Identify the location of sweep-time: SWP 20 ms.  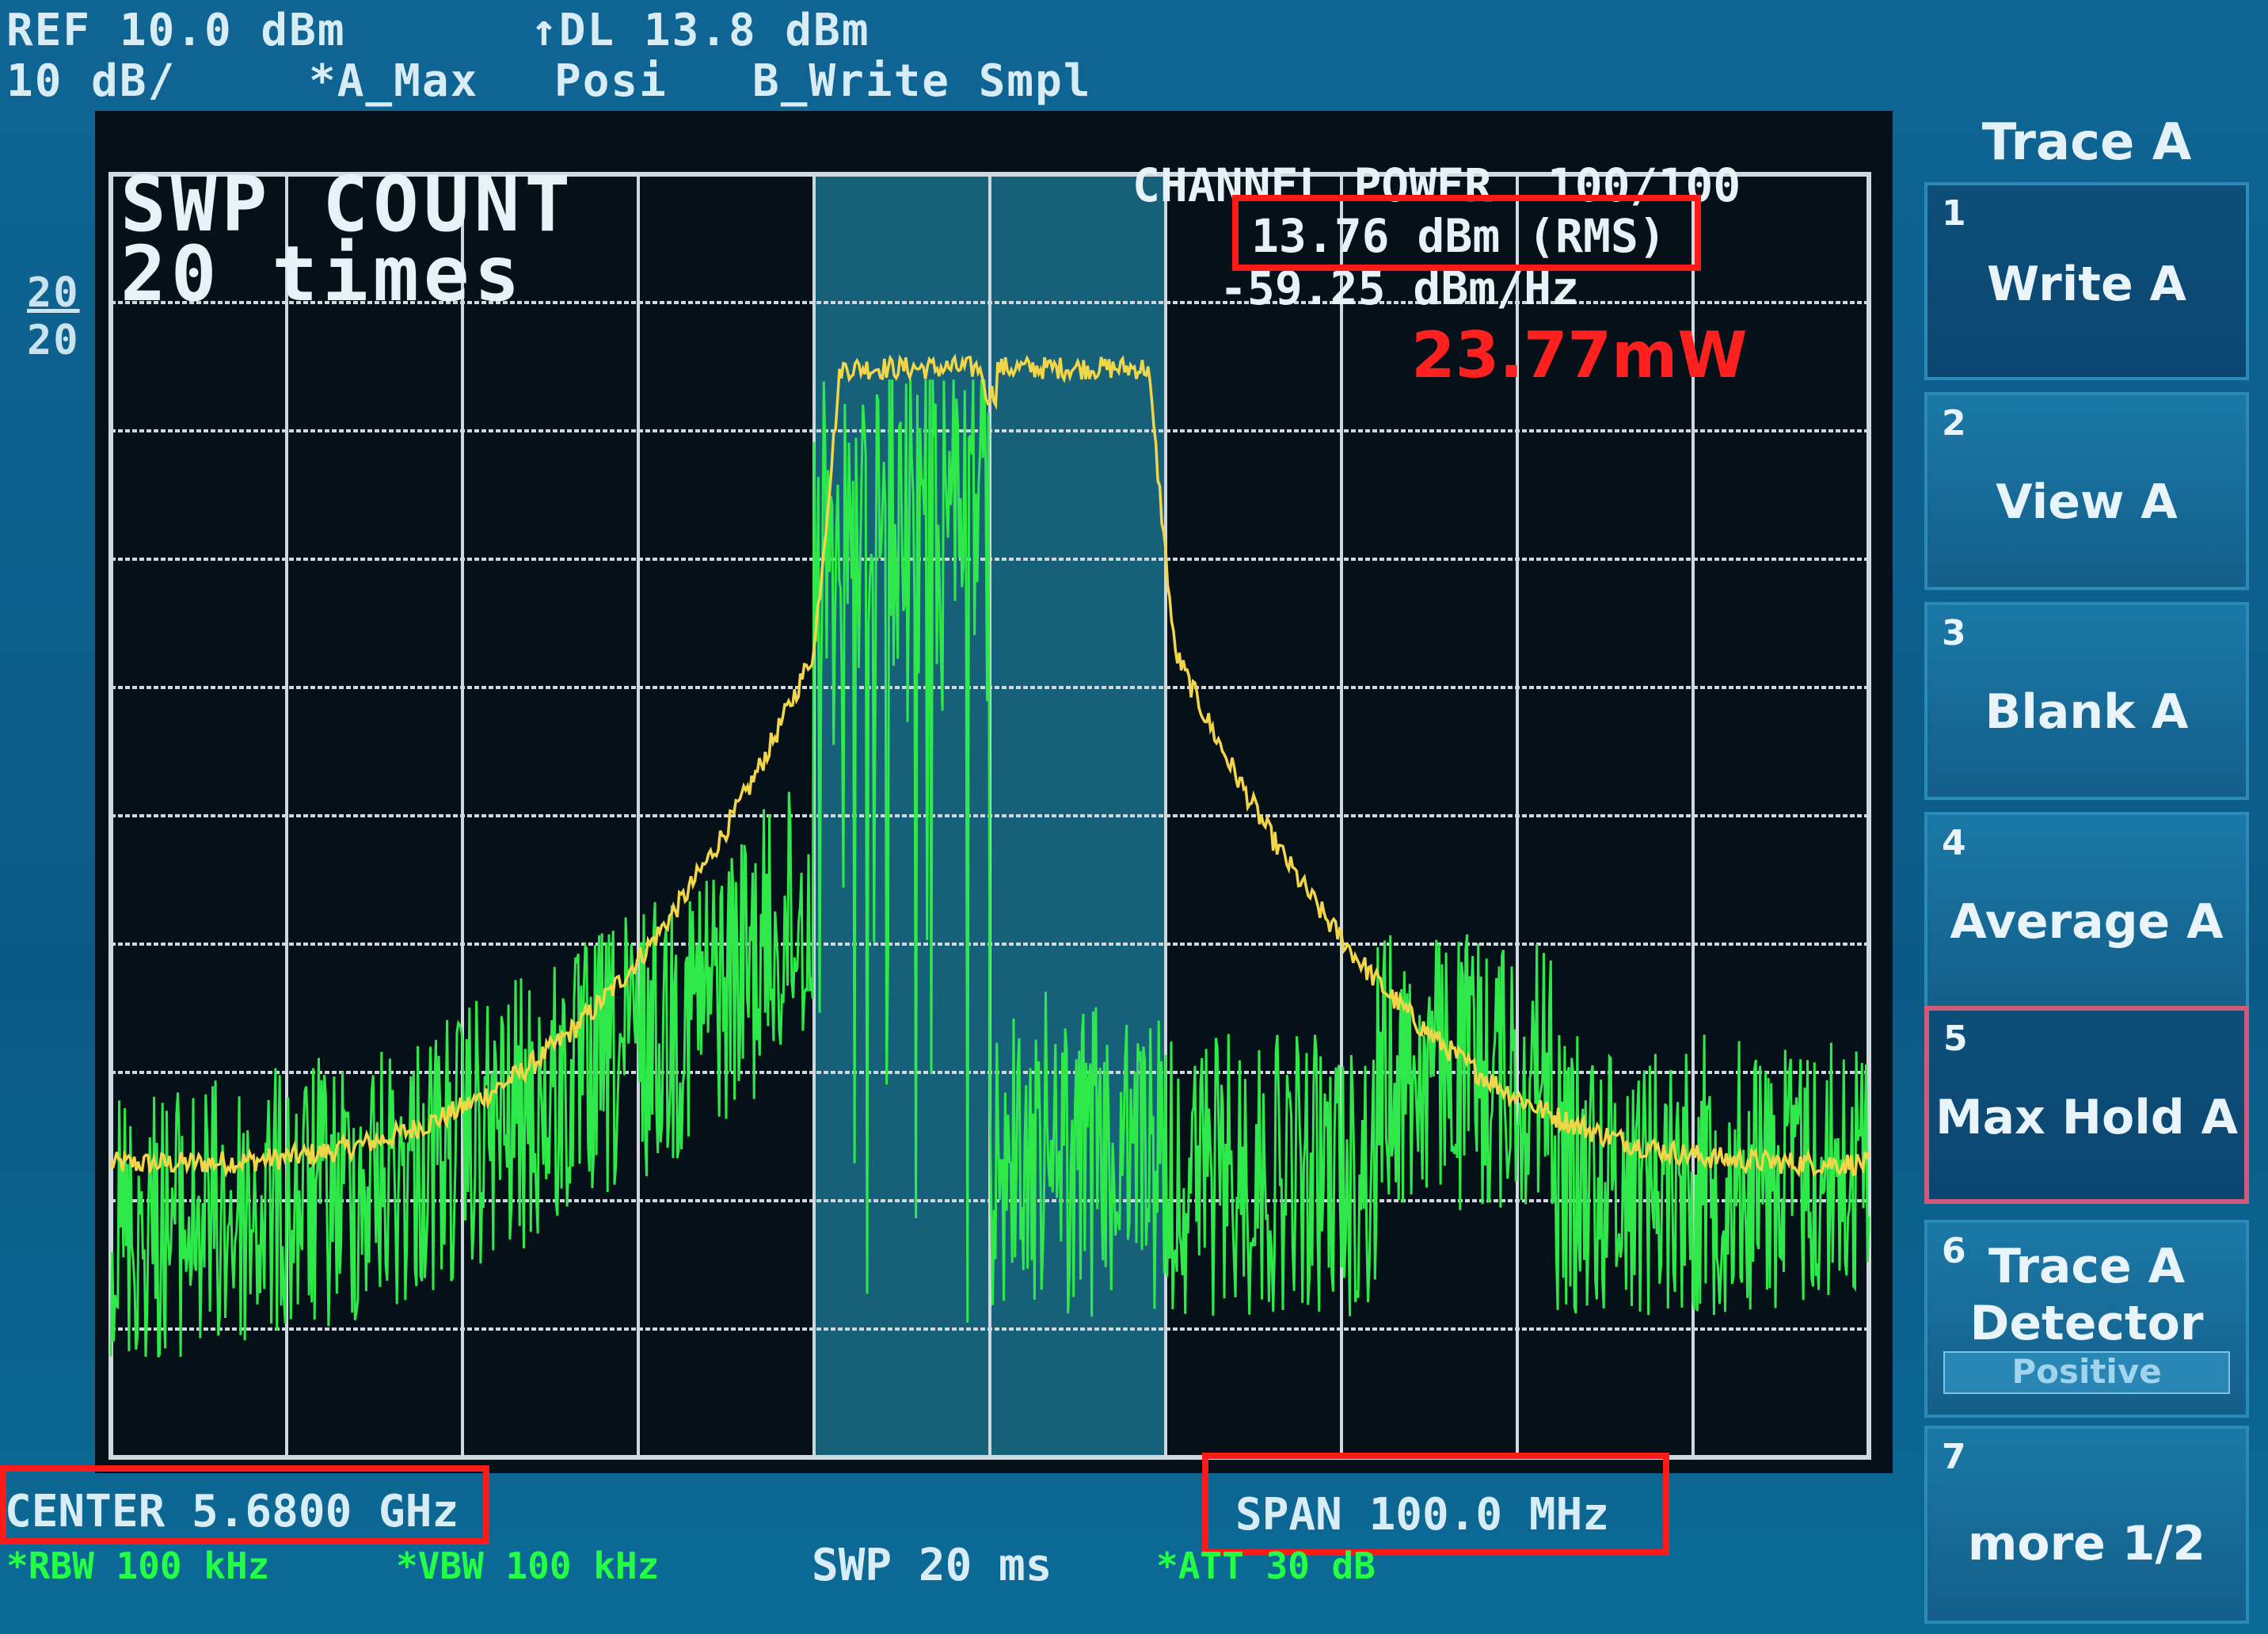
(932, 1565).